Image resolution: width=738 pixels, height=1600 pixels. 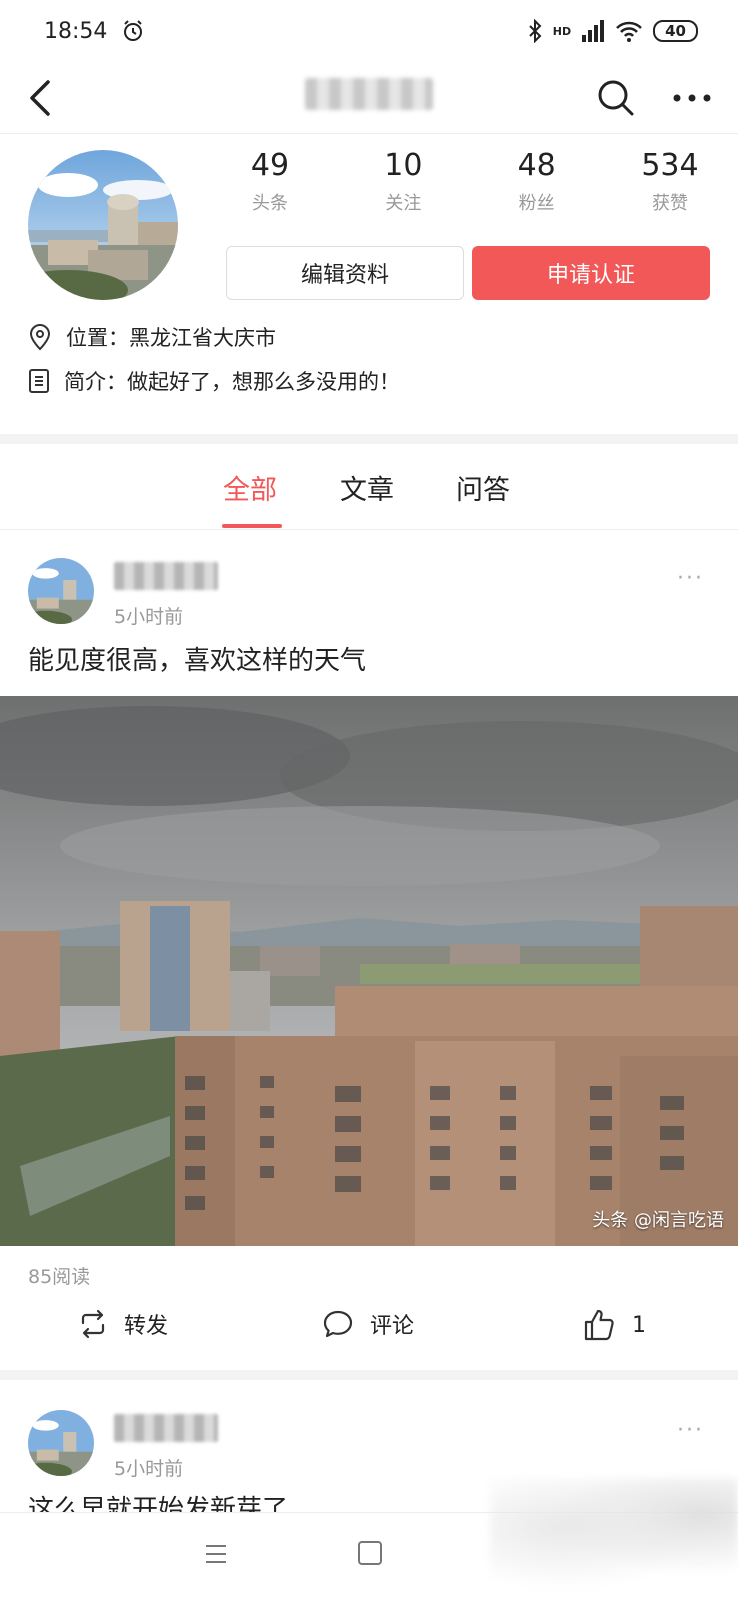 I want to click on thumbs-up-icon, so click(x=599, y=1325).